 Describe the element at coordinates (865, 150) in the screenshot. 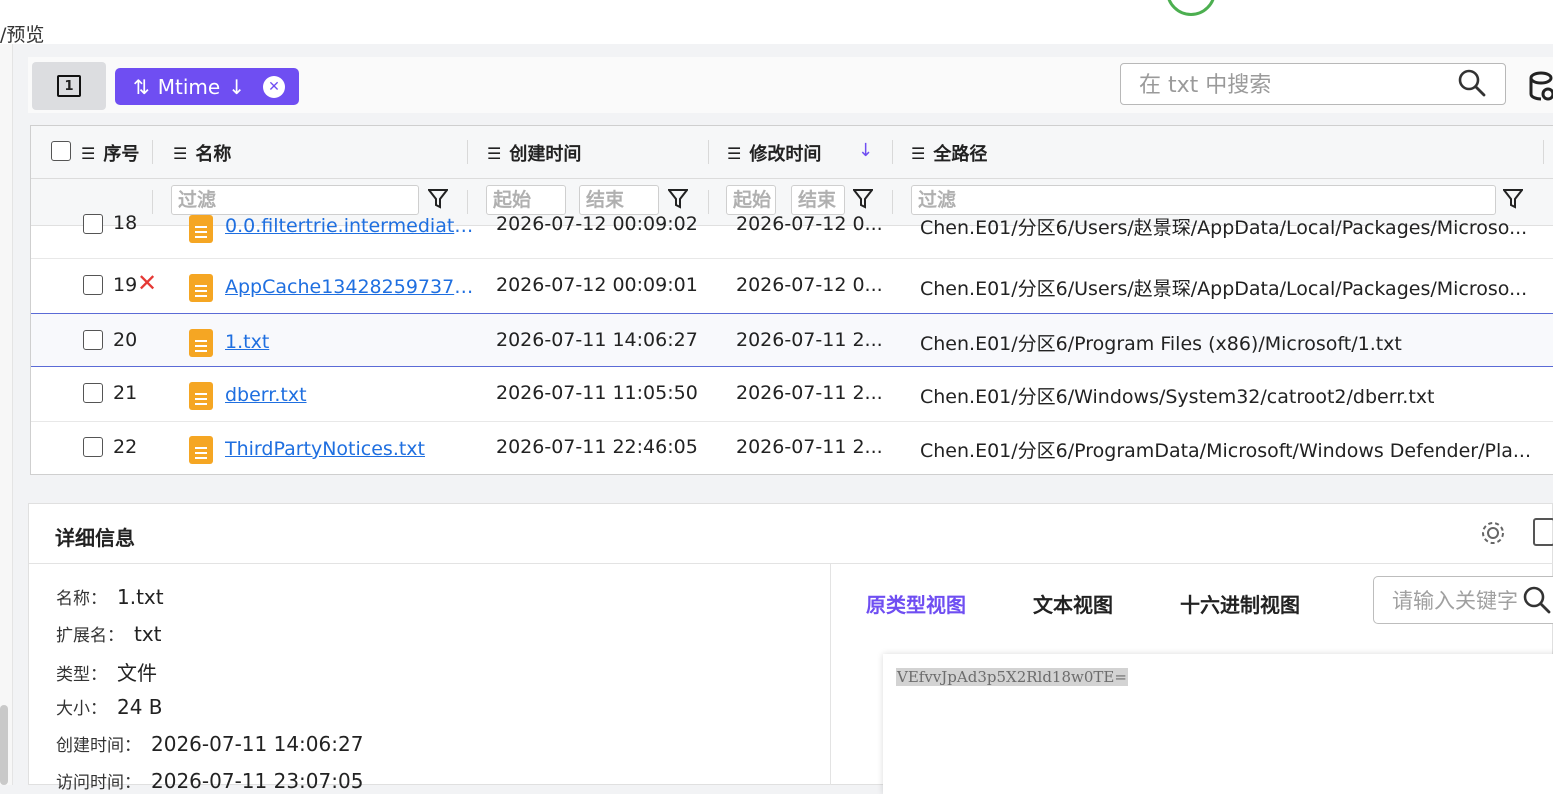

I see `sort-desc-icon: ↓` at that location.